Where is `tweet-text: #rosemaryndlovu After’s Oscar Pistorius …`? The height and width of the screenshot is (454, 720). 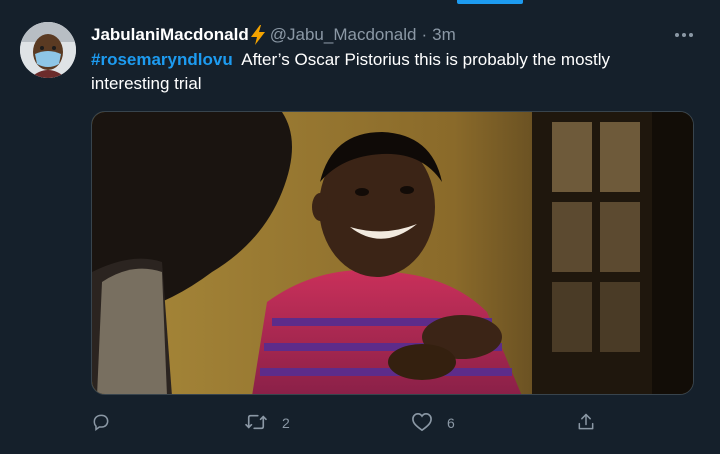 tweet-text: #rosemaryndlovu After’s Oscar Pistorius … is located at coordinates (391, 72).